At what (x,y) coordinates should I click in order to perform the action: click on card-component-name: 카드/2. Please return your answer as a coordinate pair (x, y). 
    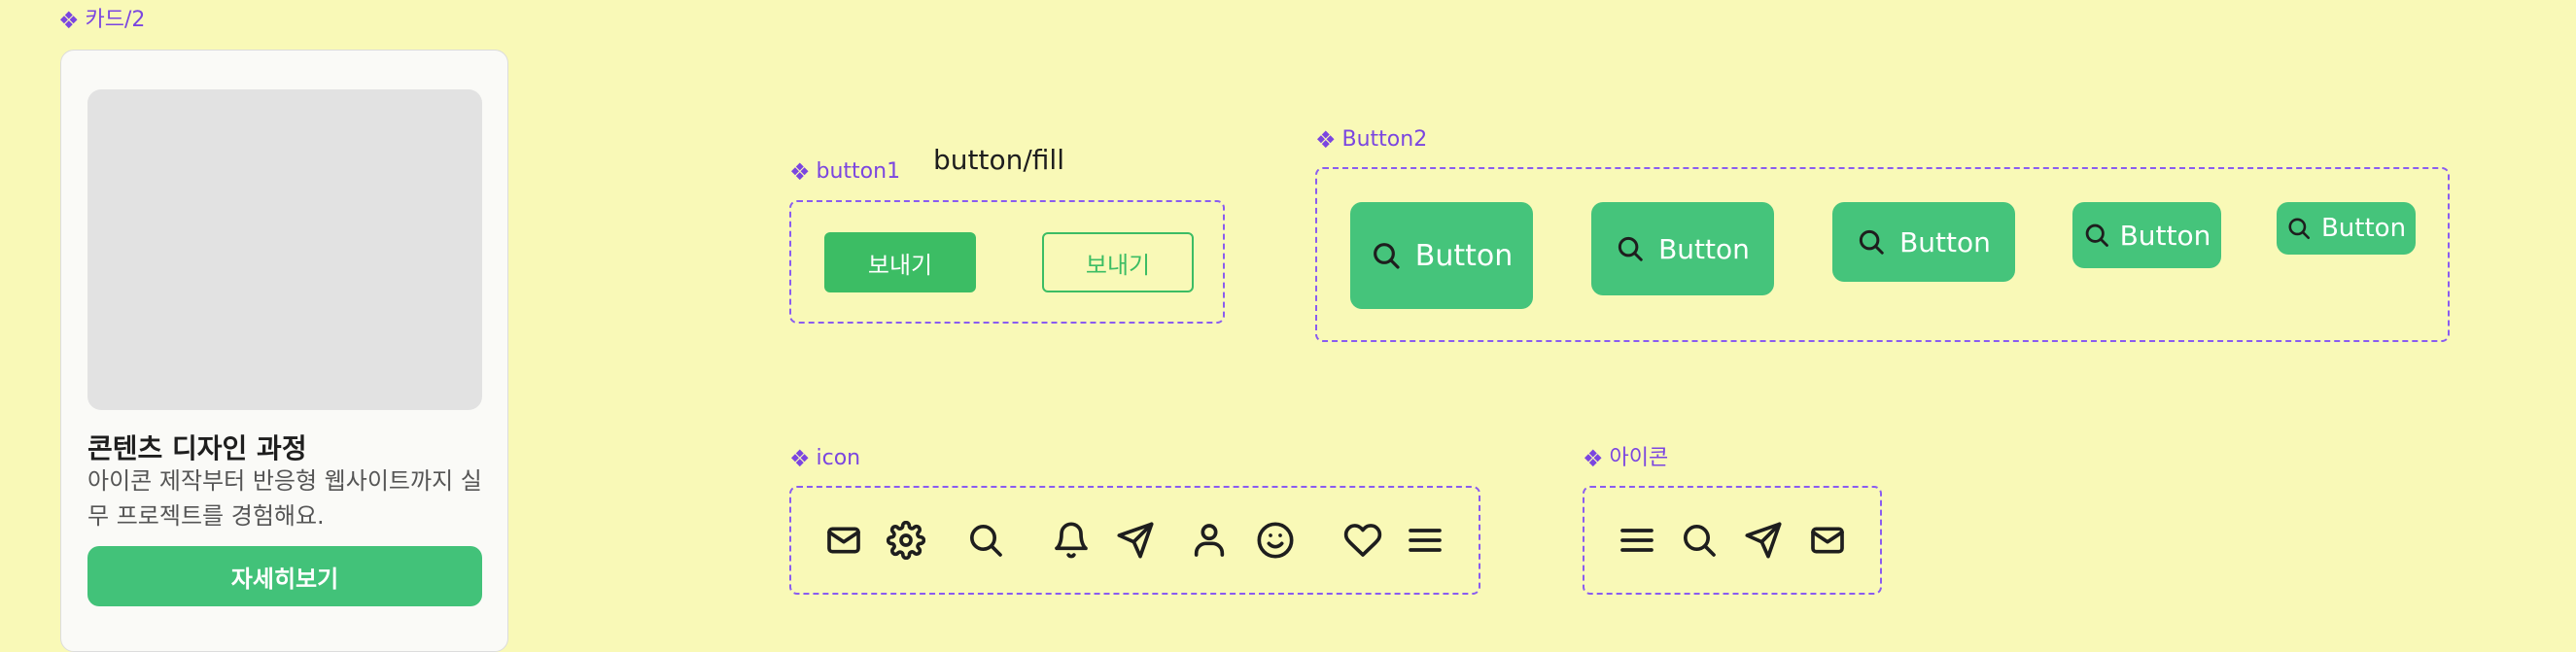
    Looking at the image, I should click on (115, 20).